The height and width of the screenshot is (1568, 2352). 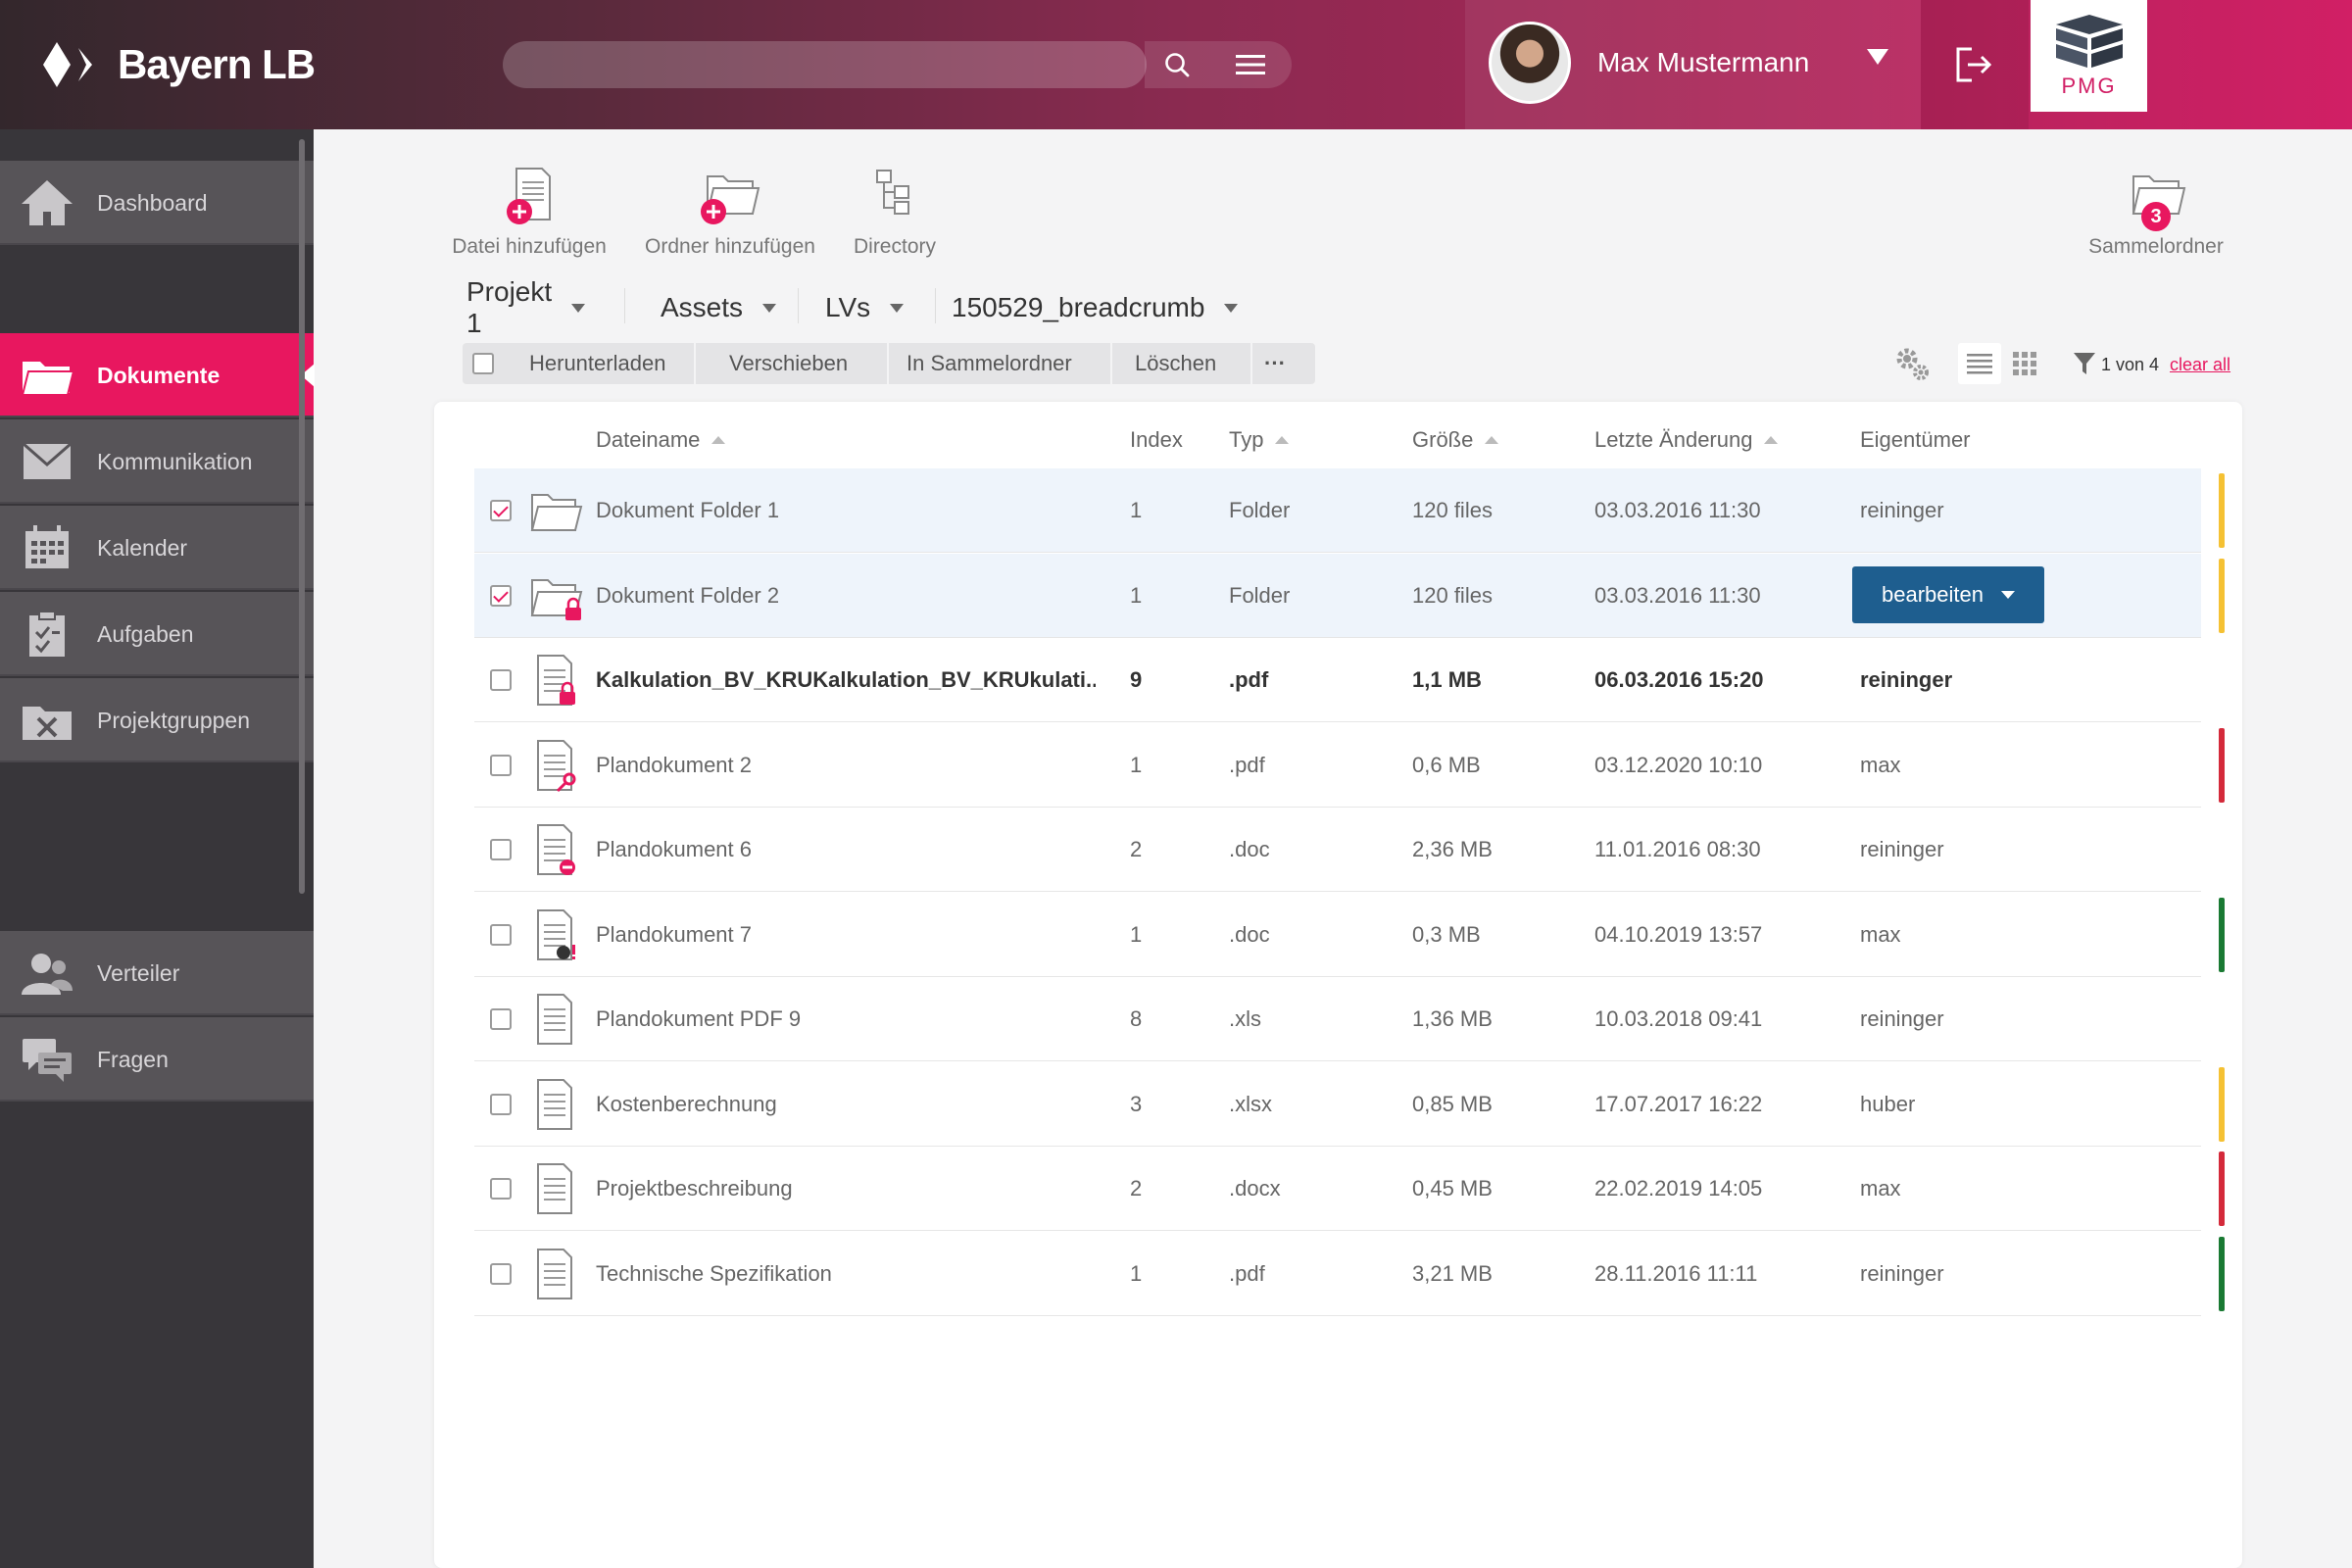 What do you see at coordinates (157, 634) in the screenshot?
I see `sidebar-item-aufgaben: Aufgaben` at bounding box center [157, 634].